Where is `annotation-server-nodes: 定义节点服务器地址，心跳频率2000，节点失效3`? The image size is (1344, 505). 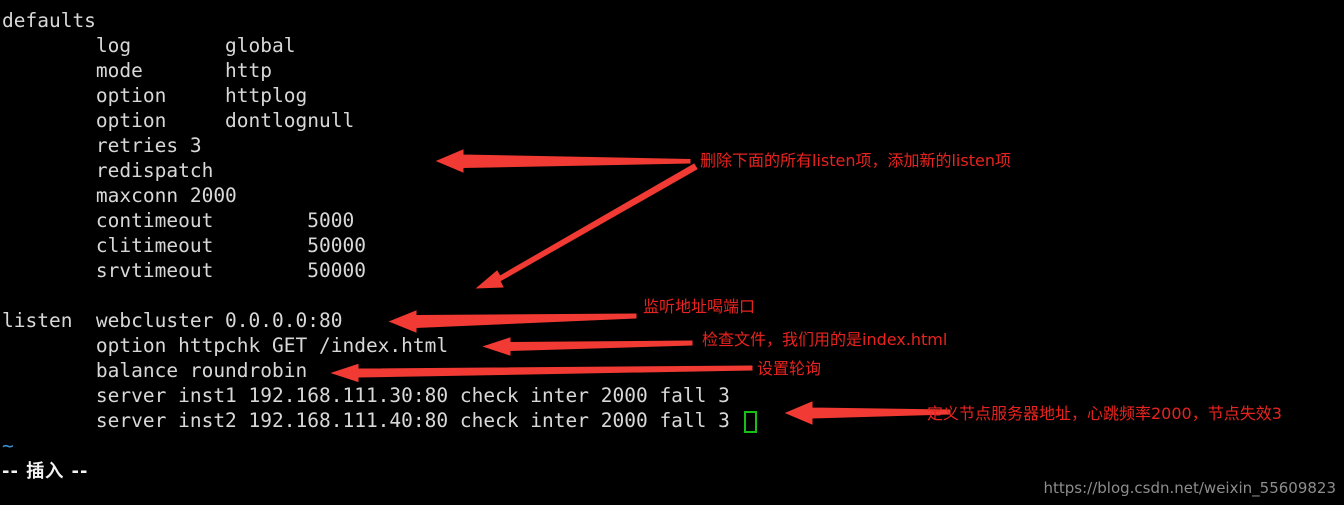
annotation-server-nodes: 定义节点服务器地址，心跳频率2000，节点失效3 is located at coordinates (1104, 413).